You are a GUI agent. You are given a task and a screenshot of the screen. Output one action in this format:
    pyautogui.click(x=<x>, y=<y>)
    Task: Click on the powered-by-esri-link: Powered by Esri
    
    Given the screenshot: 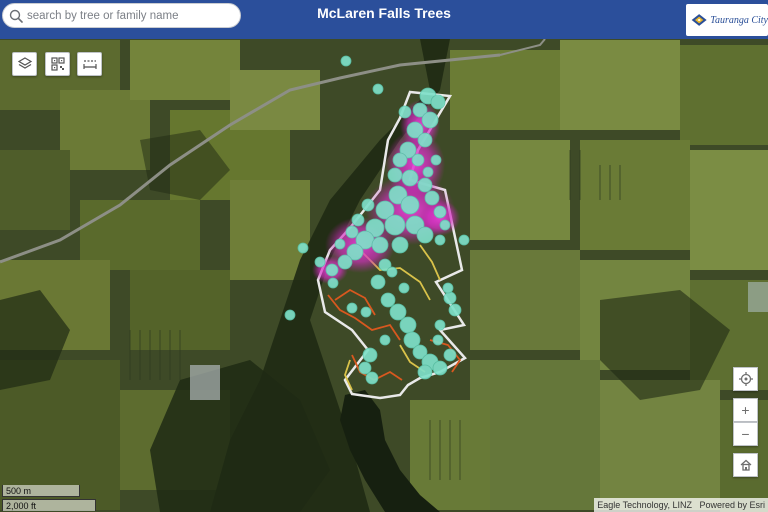 What is the action you would take?
    pyautogui.click(x=732, y=505)
    